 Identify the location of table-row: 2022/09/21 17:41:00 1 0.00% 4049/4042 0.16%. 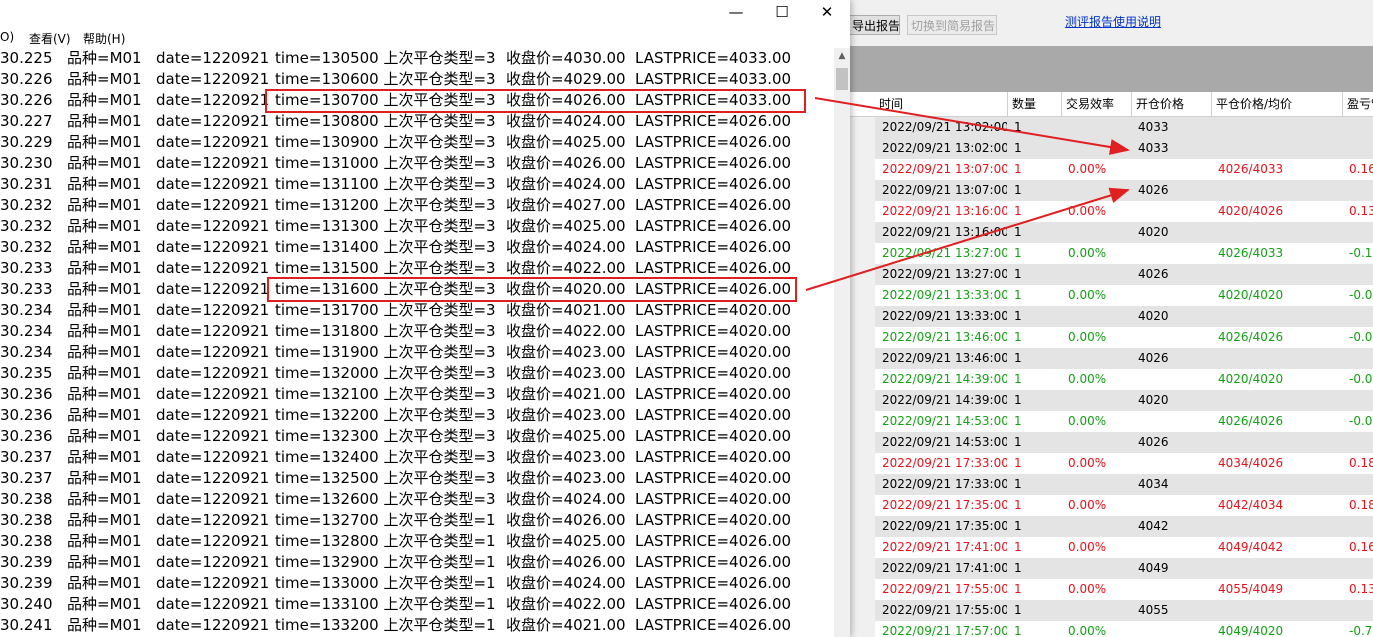
(1111, 547).